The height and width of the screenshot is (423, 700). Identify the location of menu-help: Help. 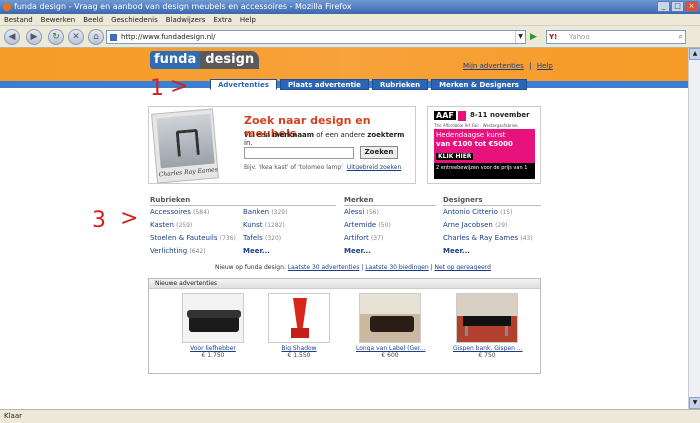
(248, 19).